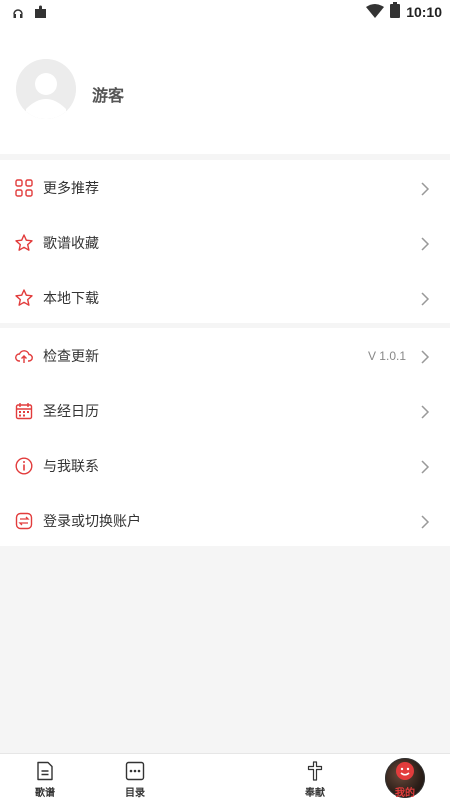 This screenshot has height=801, width=450. What do you see at coordinates (225, 187) in the screenshot?
I see `menu-item-more-recommend: 更多推荐` at bounding box center [225, 187].